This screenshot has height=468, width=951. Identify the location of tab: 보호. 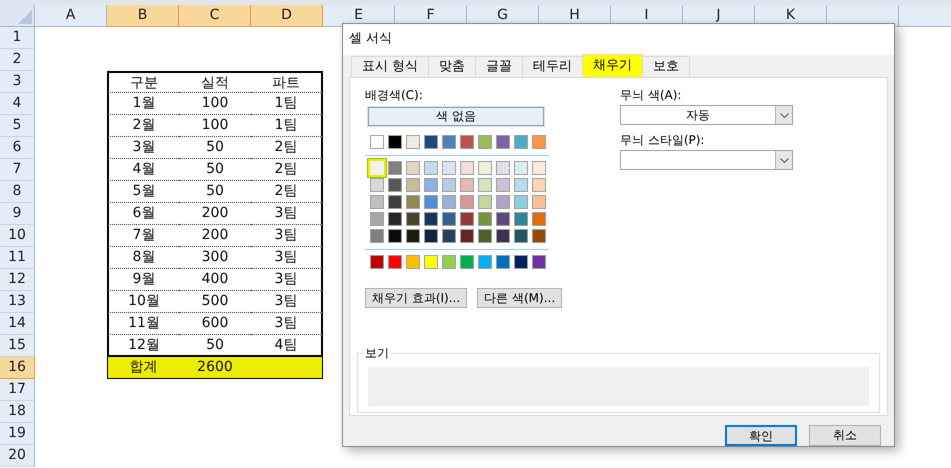
(666, 66).